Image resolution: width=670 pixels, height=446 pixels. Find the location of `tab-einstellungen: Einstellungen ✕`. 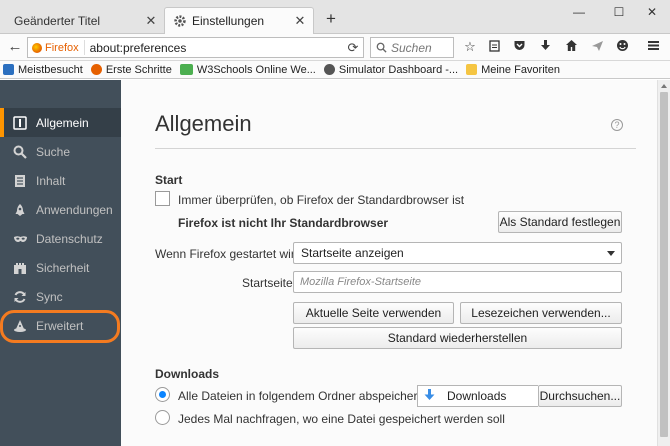

tab-einstellungen: Einstellungen ✕ is located at coordinates (239, 20).